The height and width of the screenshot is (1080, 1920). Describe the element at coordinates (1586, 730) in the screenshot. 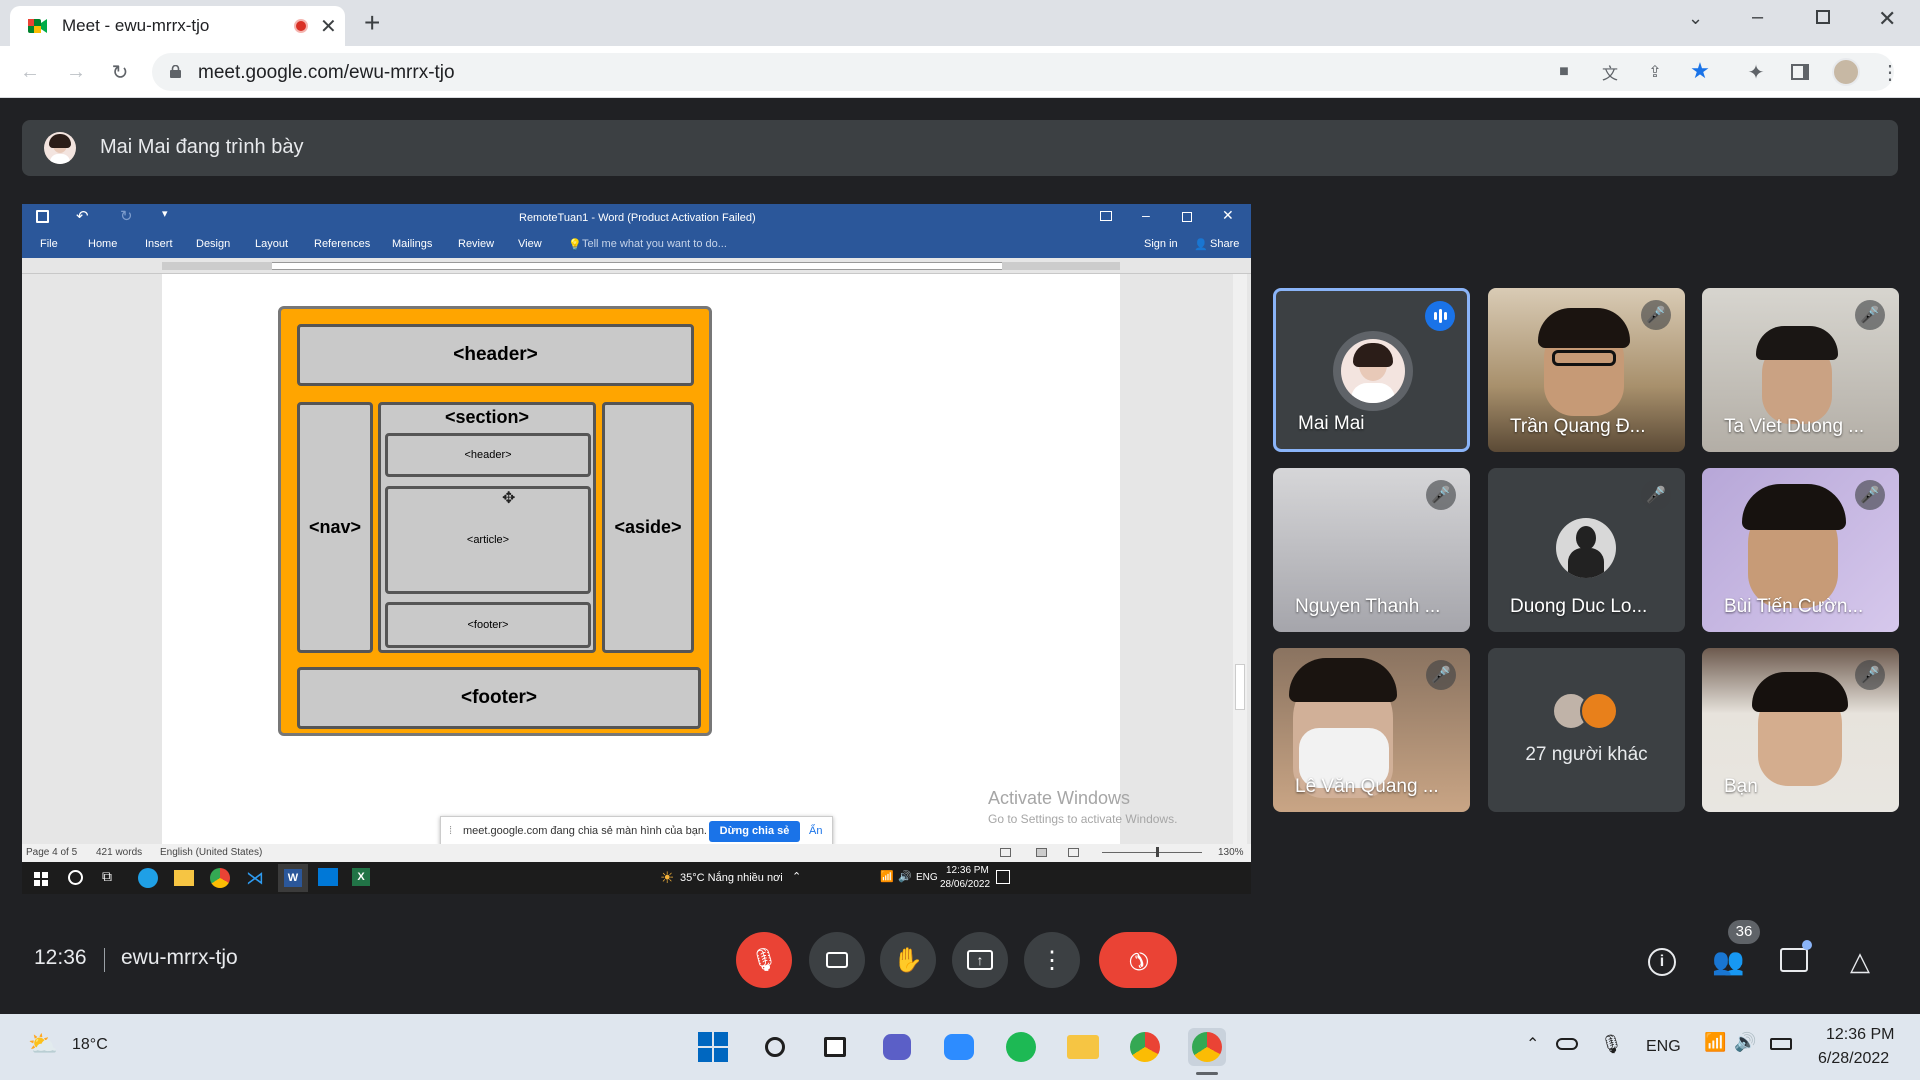

I see `others-tile: 27 người khác` at that location.